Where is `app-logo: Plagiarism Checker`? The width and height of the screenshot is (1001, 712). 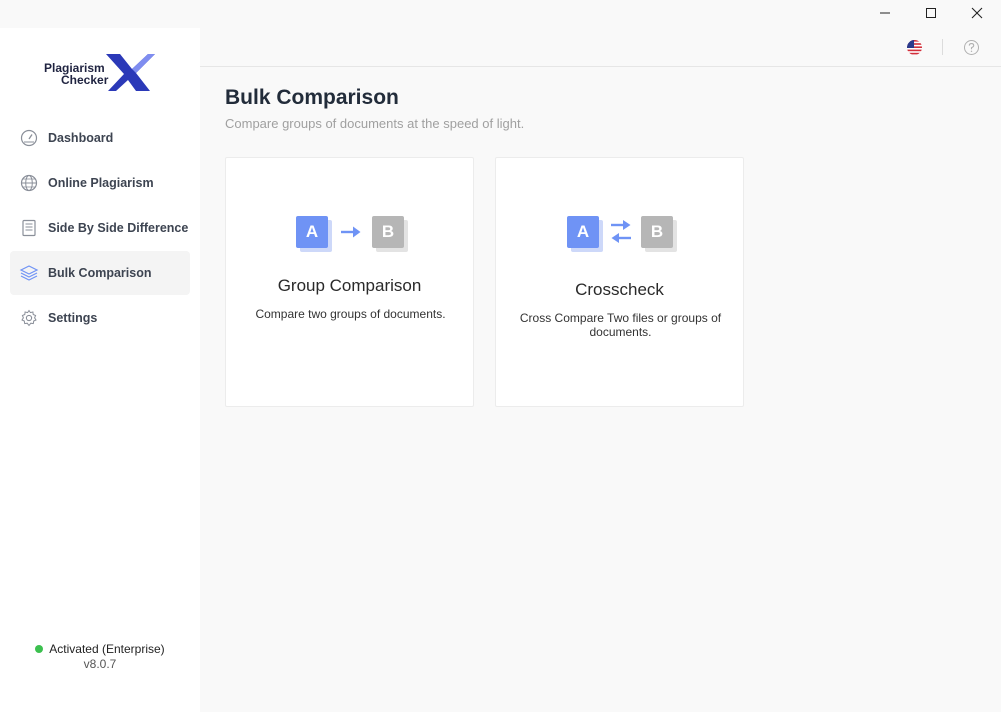 app-logo: Plagiarism Checker is located at coordinates (100, 73).